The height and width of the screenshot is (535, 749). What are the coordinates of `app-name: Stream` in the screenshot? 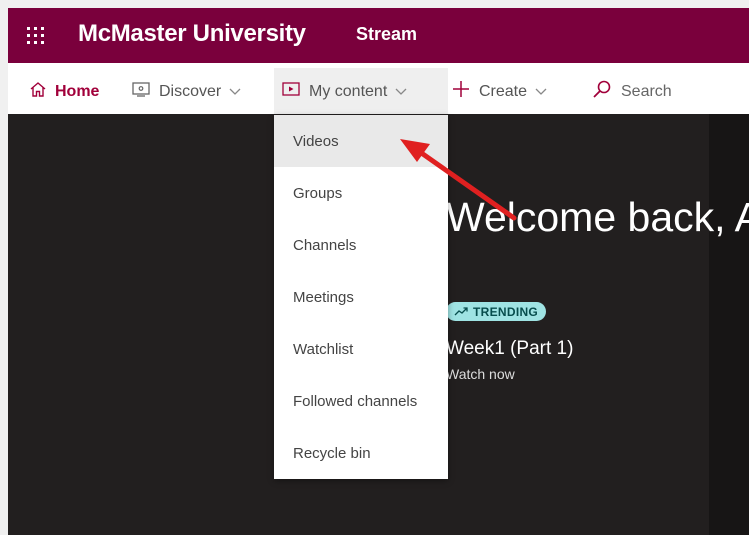 It's located at (386, 34).